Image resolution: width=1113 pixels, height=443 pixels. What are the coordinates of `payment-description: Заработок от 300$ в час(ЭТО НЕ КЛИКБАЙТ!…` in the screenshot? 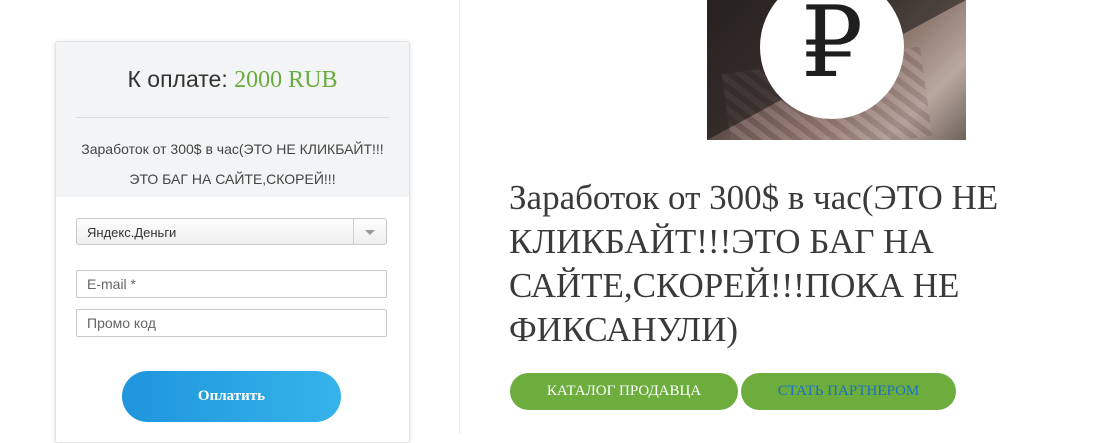 It's located at (232, 164).